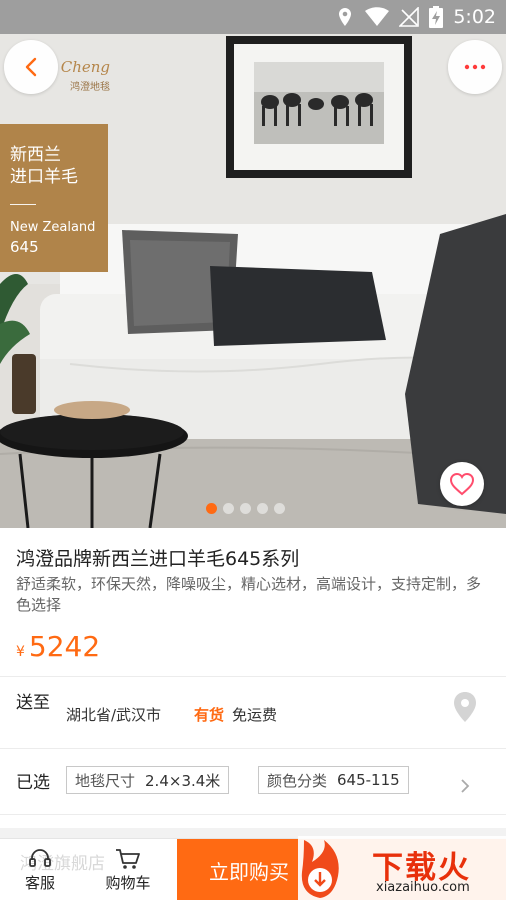 Image resolution: width=506 pixels, height=900 pixels. I want to click on promo-line-3: New Zealand, so click(53, 227).